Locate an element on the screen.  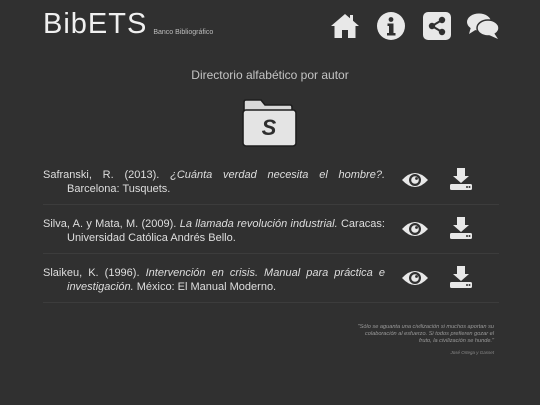
chat-icon is located at coordinates (483, 26).